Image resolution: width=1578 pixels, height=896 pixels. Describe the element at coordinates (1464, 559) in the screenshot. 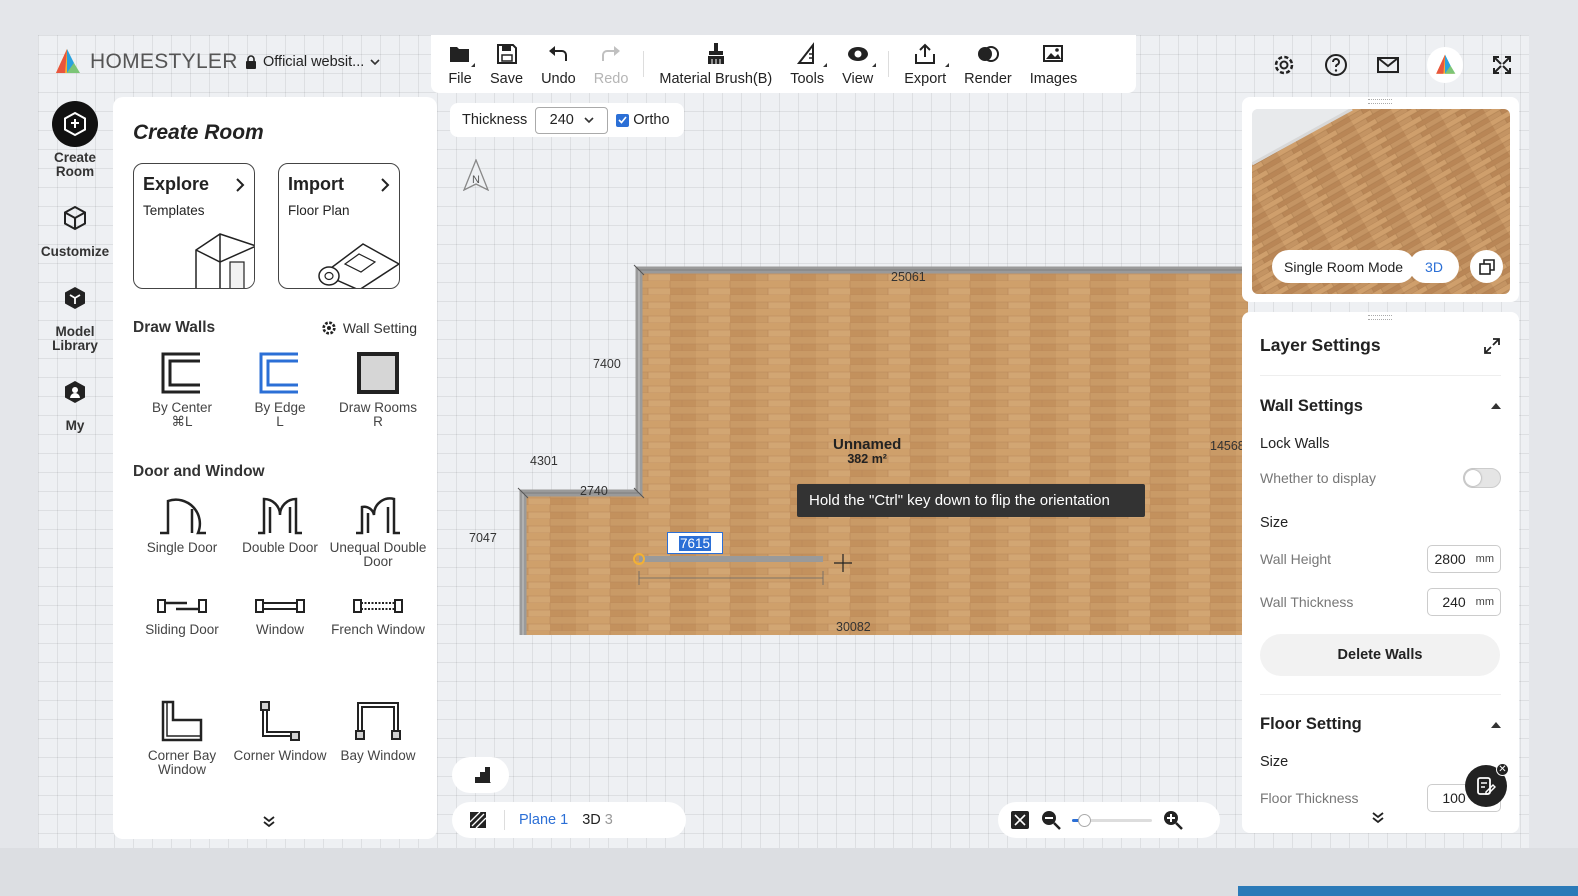

I see `wall-height-input: 2800 mm` at that location.